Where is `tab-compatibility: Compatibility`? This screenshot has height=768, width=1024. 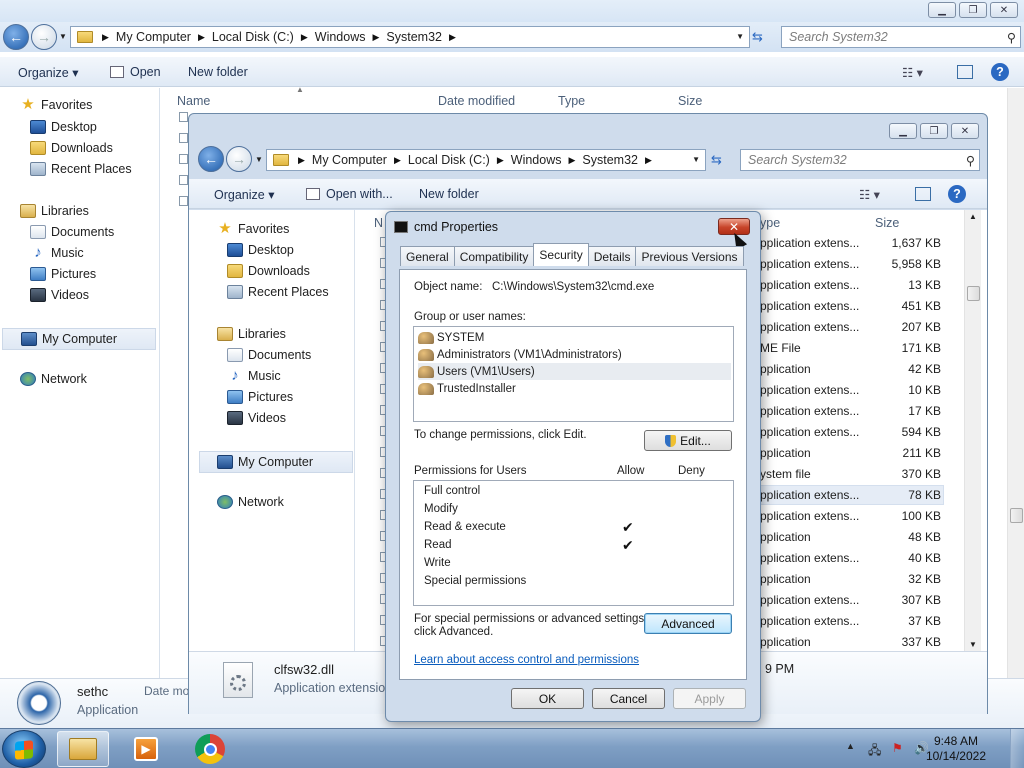
tab-compatibility: Compatibility is located at coordinates (494, 256).